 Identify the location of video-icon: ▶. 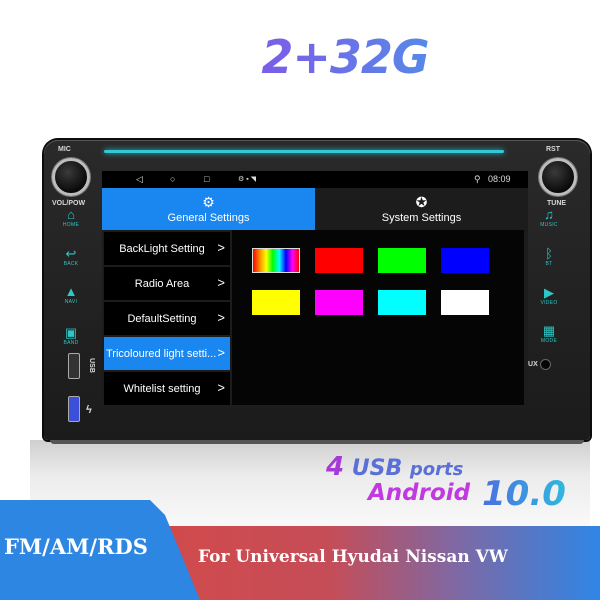
(549, 292).